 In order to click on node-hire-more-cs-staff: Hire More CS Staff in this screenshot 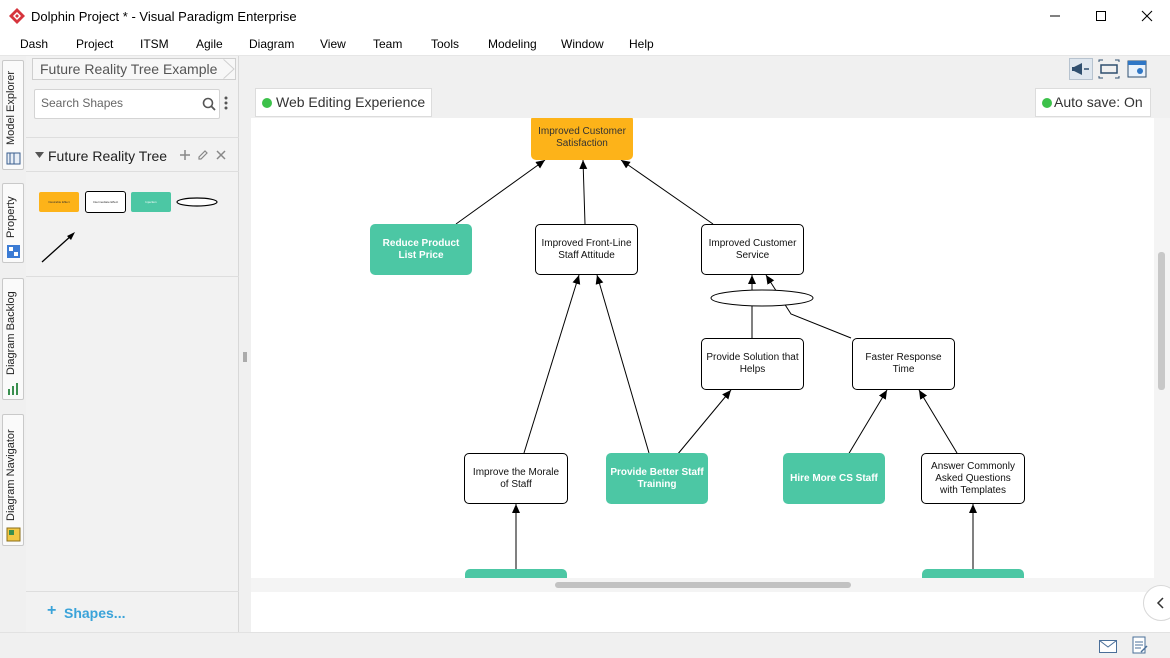, I will do `click(834, 478)`.